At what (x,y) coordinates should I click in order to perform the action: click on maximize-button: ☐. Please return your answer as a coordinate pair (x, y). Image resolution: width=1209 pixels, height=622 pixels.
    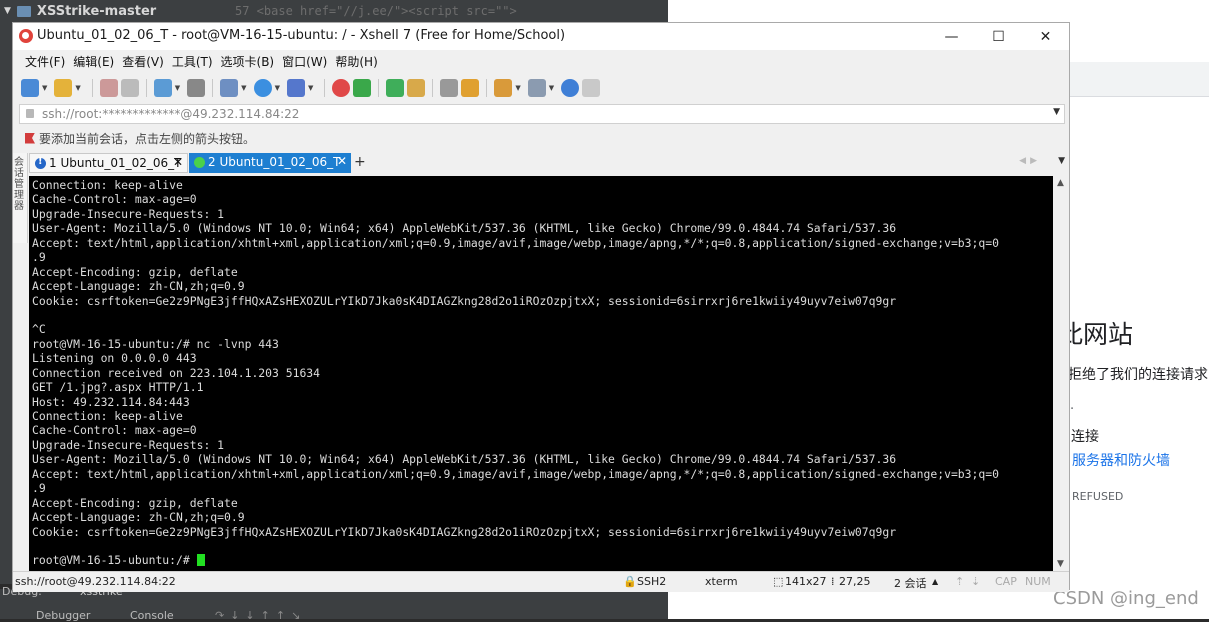
    Looking at the image, I should click on (998, 36).